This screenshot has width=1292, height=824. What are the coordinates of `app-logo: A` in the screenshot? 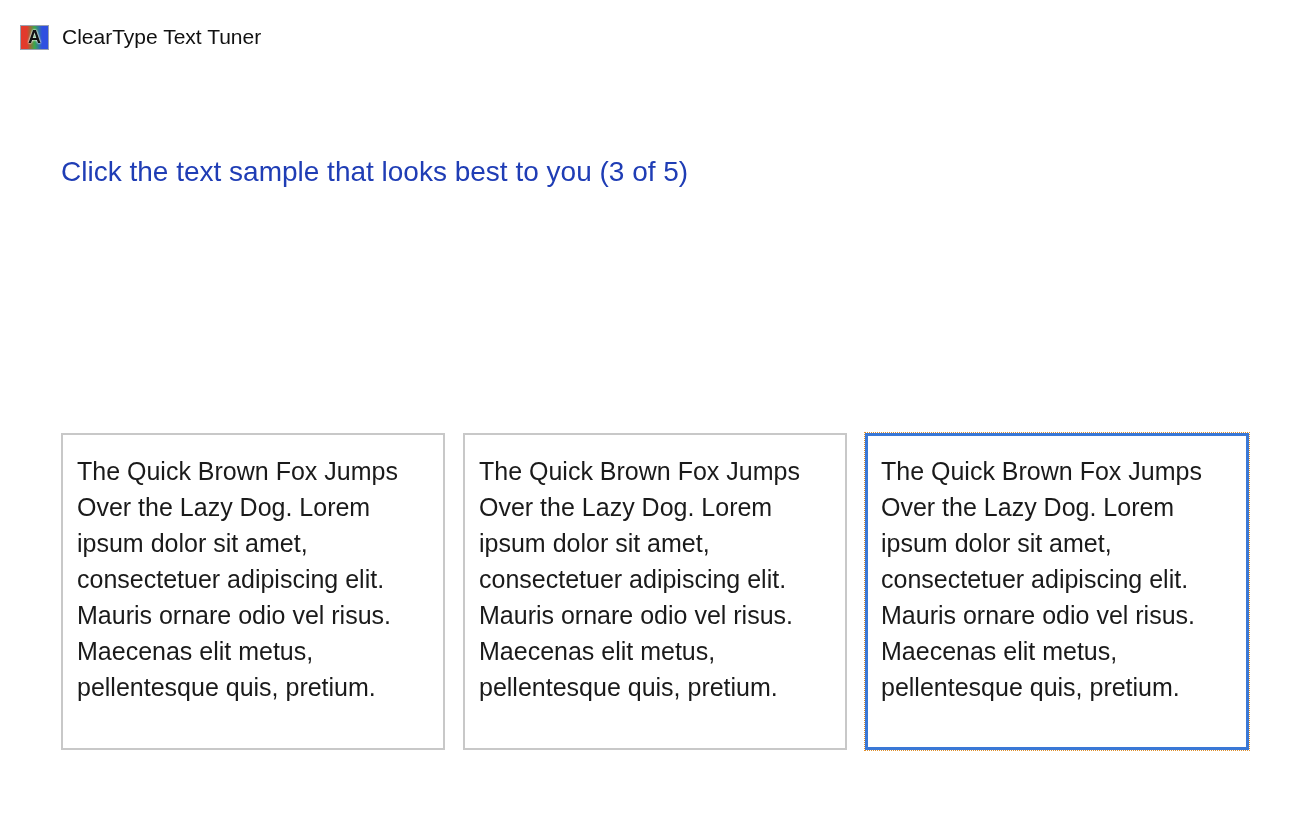 It's located at (34, 37).